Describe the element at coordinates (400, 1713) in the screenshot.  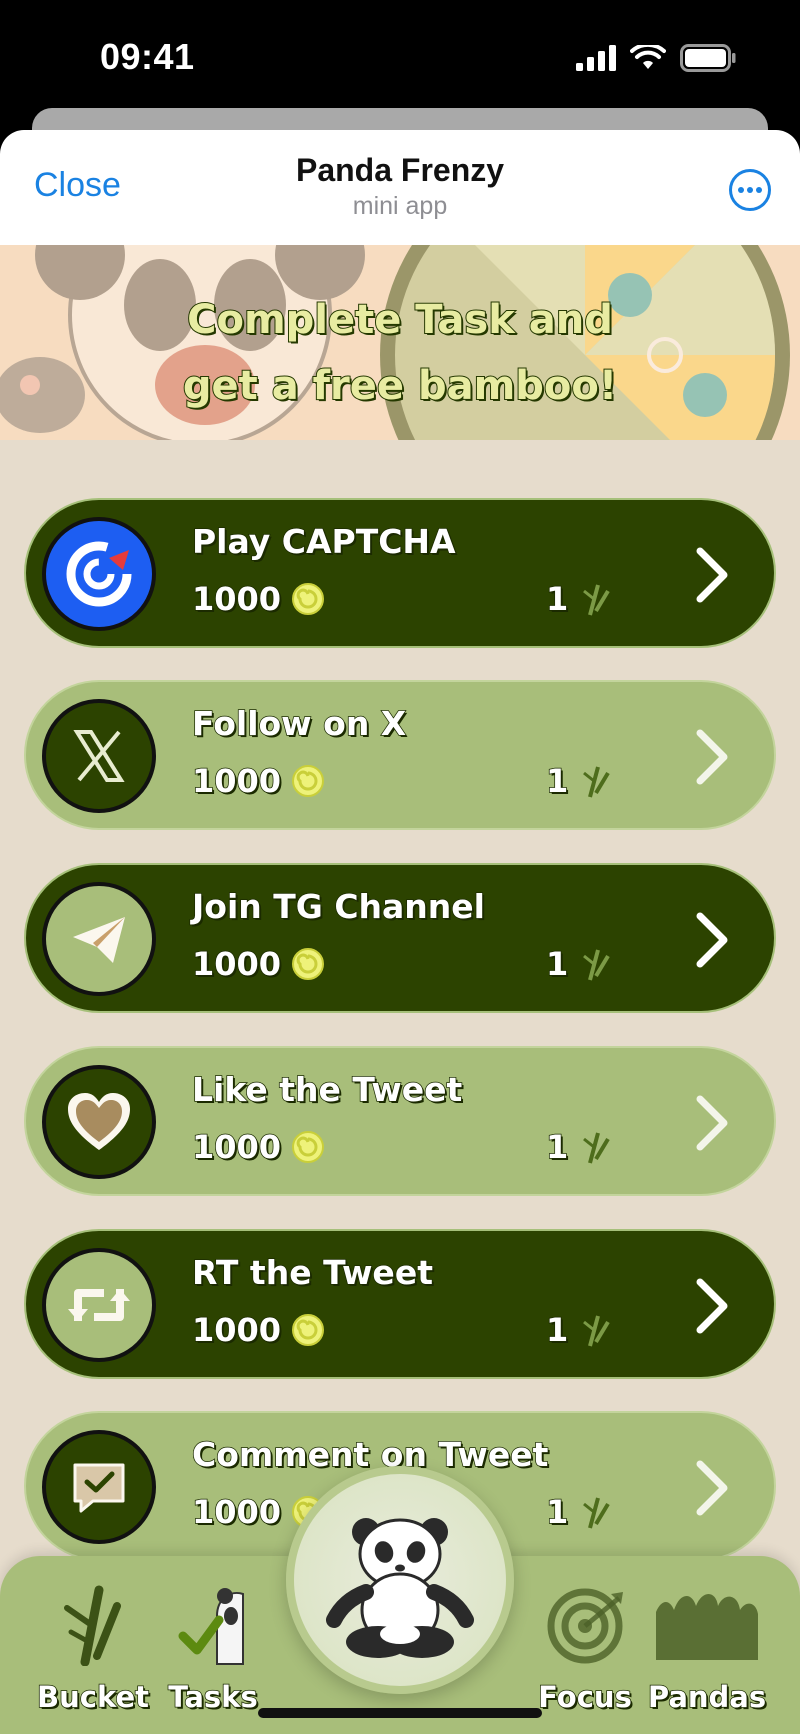
I see `home-indicator` at that location.